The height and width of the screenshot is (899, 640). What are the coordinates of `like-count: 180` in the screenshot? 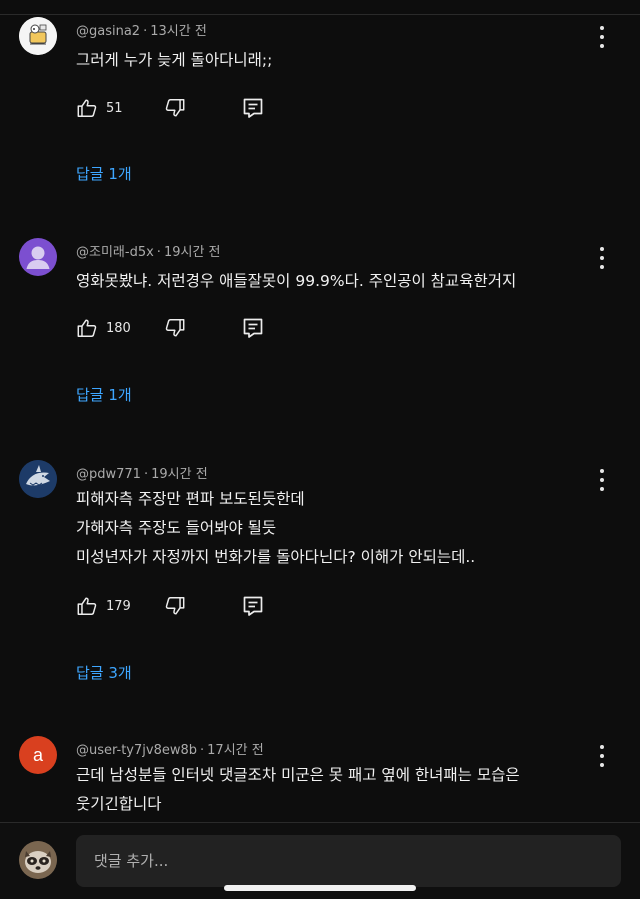 It's located at (118, 328).